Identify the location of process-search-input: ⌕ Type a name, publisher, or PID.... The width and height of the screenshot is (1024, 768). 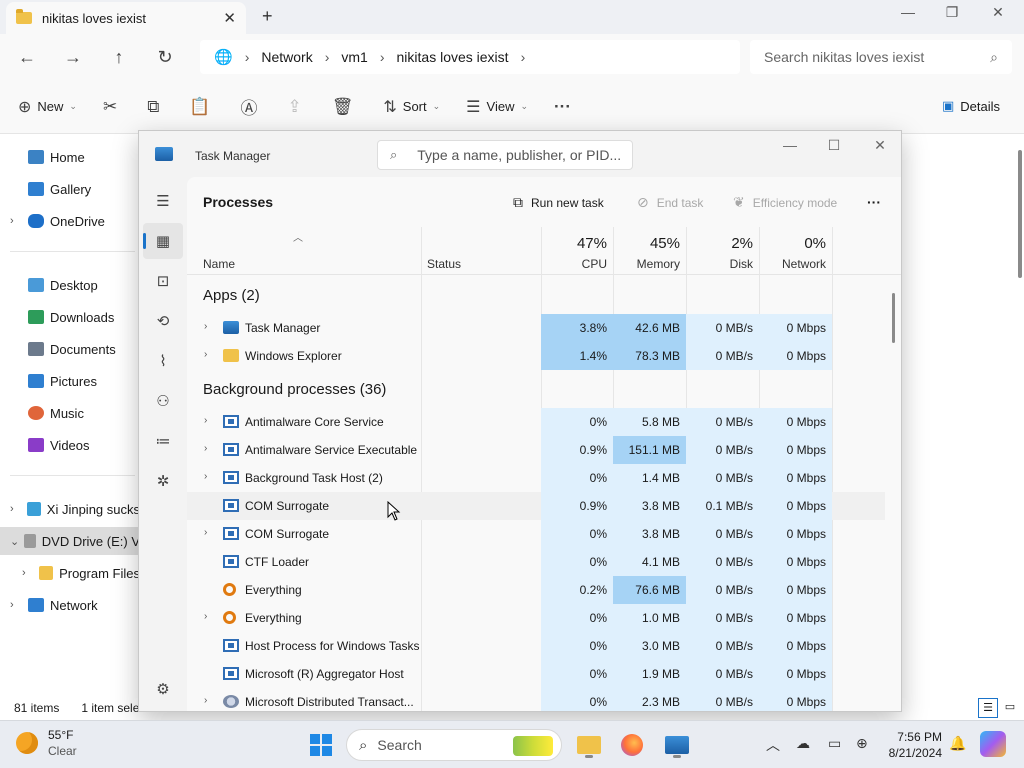
(505, 155).